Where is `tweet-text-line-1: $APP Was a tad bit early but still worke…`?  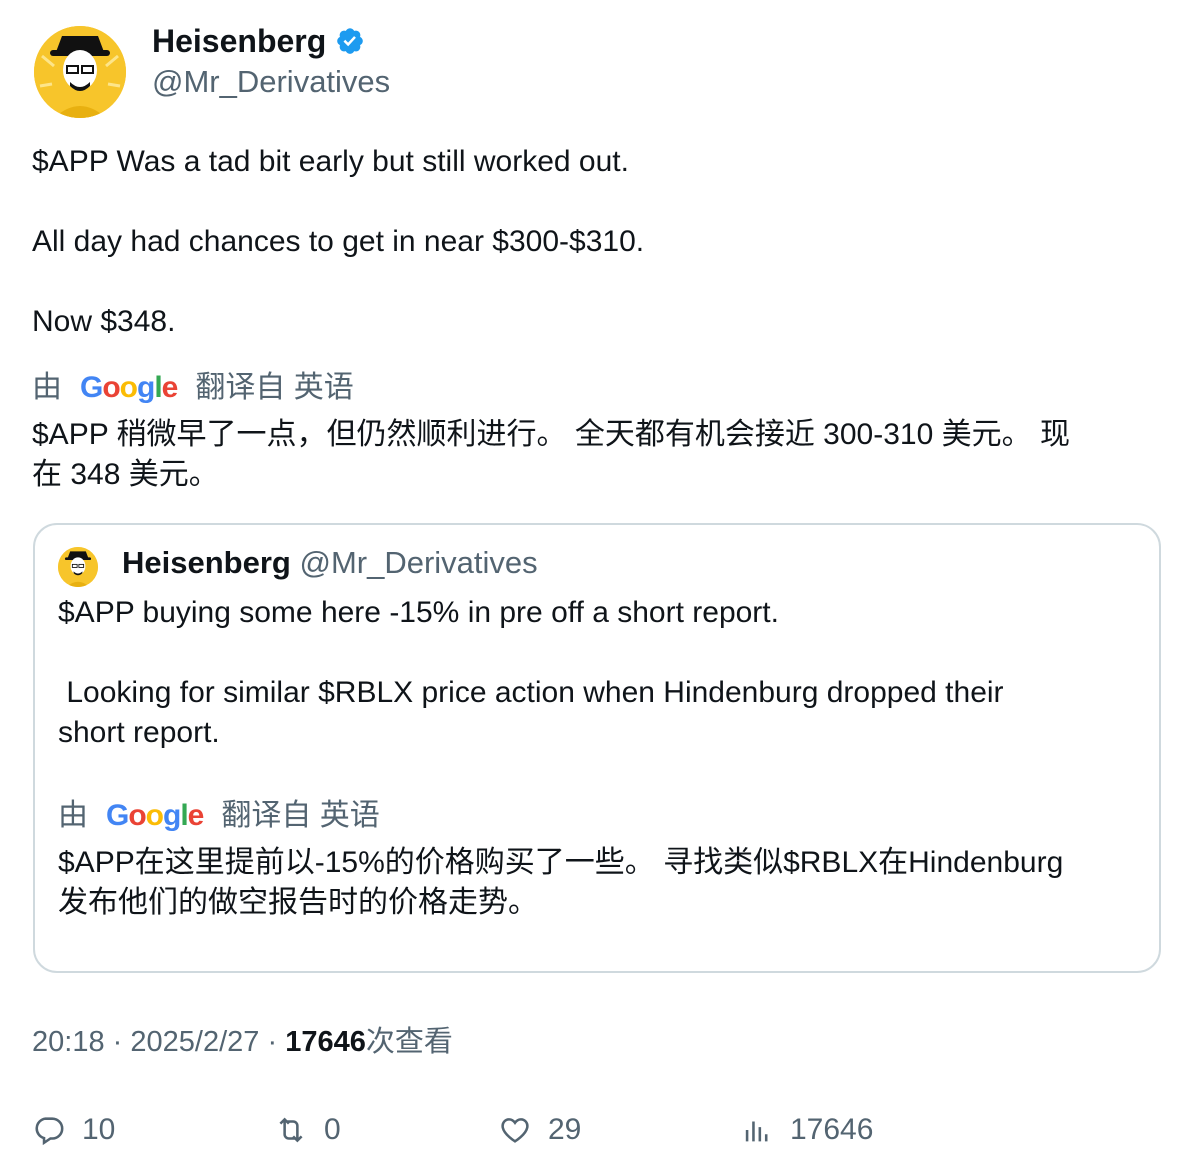 tweet-text-line-1: $APP Was a tad bit early but still worke… is located at coordinates (330, 161).